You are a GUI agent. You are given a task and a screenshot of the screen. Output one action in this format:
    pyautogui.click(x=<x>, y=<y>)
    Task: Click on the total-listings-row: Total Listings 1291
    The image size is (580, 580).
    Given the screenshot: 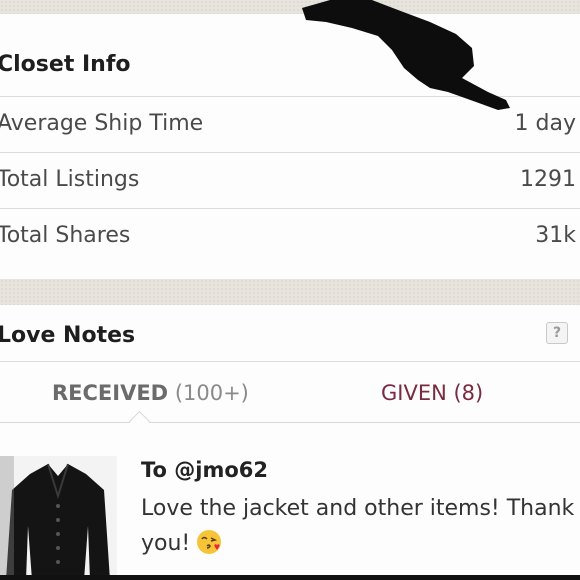 What is the action you would take?
    pyautogui.click(x=290, y=181)
    